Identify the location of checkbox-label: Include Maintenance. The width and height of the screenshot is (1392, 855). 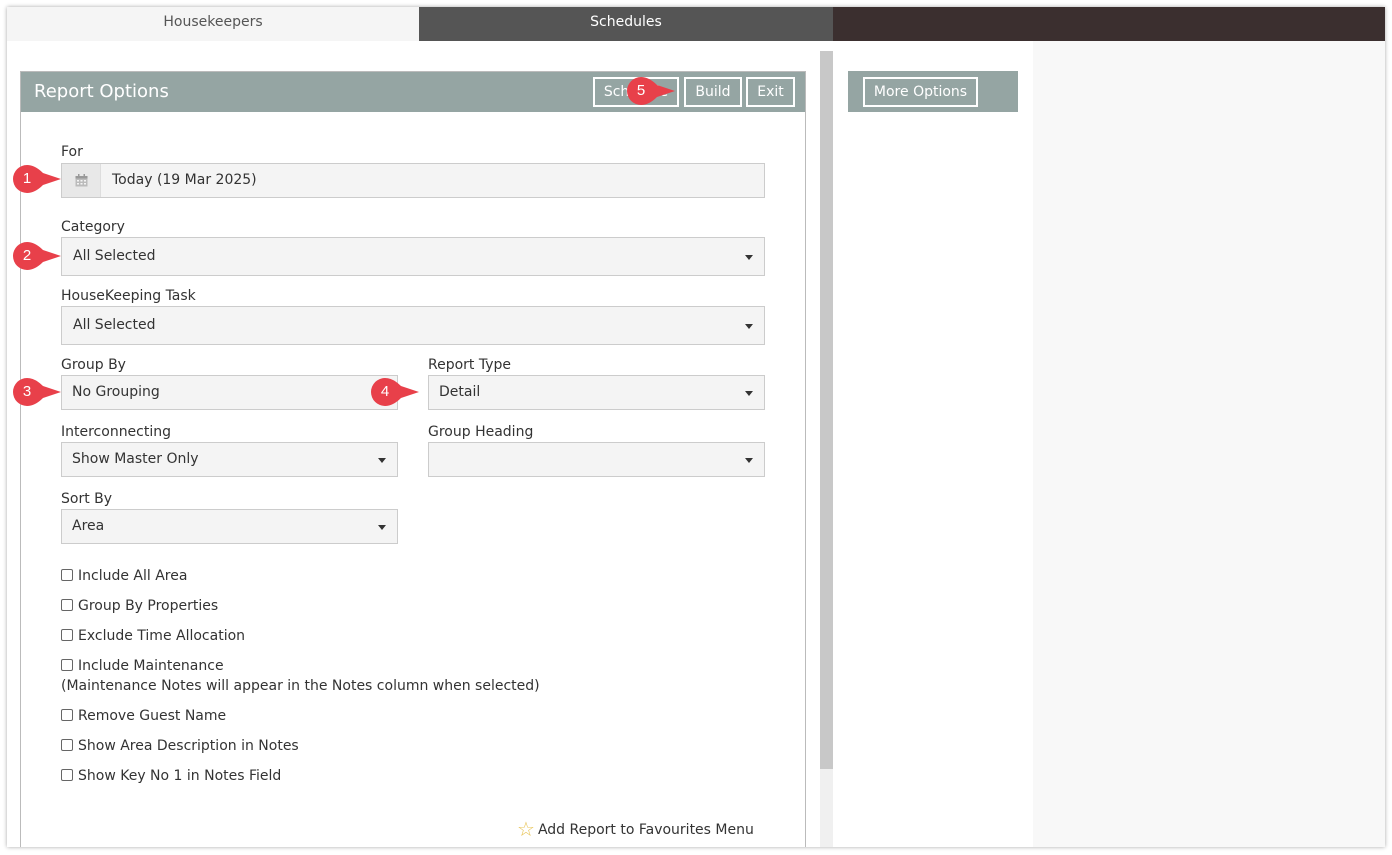
(151, 666).